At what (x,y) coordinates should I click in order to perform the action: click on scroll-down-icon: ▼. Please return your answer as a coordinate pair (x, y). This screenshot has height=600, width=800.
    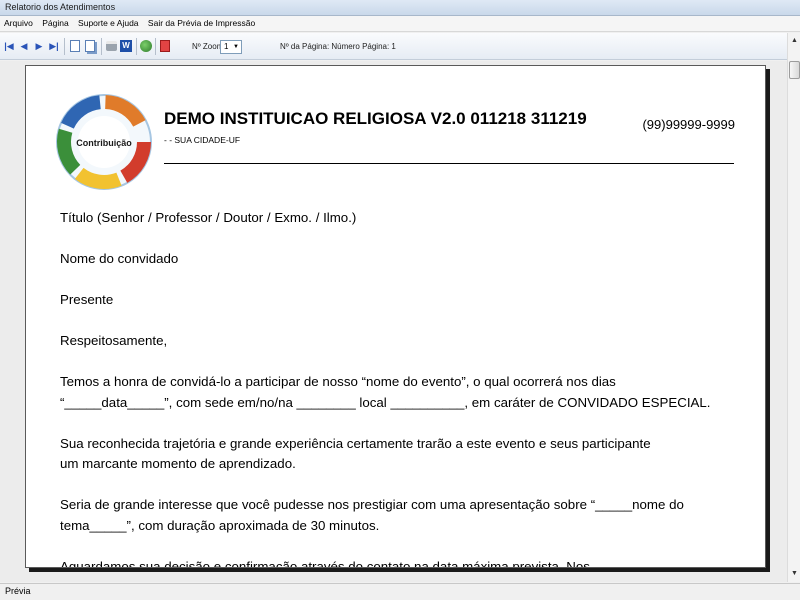
    Looking at the image, I should click on (794, 574).